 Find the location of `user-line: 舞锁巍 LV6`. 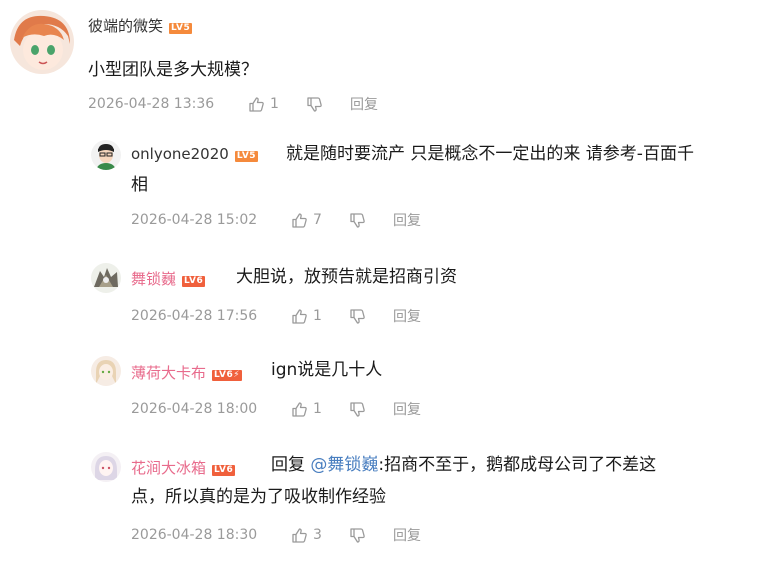

user-line: 舞锁巍 LV6 is located at coordinates (168, 278).